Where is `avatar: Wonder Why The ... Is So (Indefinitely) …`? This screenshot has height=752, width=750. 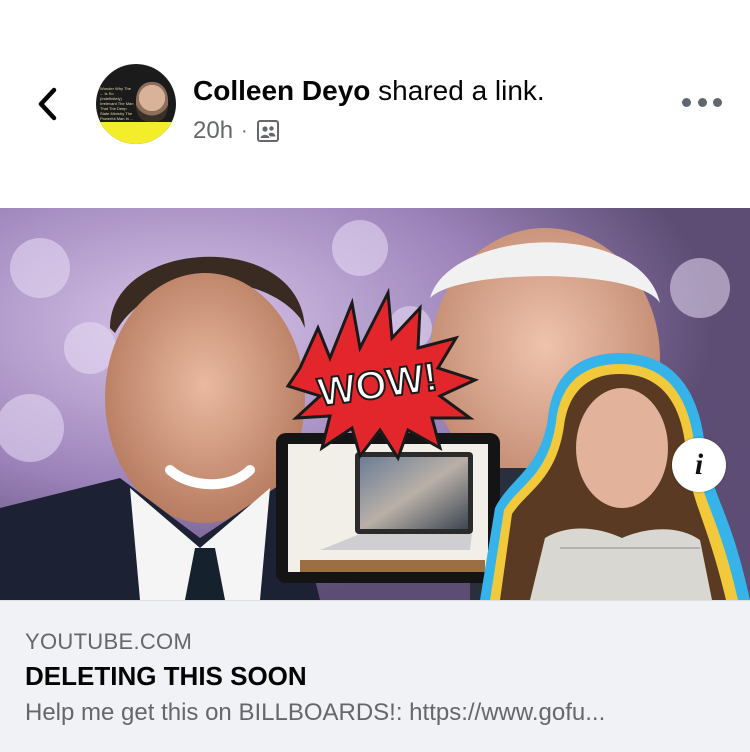 avatar: Wonder Why The ... Is So (Indefinitely) … is located at coordinates (136, 104).